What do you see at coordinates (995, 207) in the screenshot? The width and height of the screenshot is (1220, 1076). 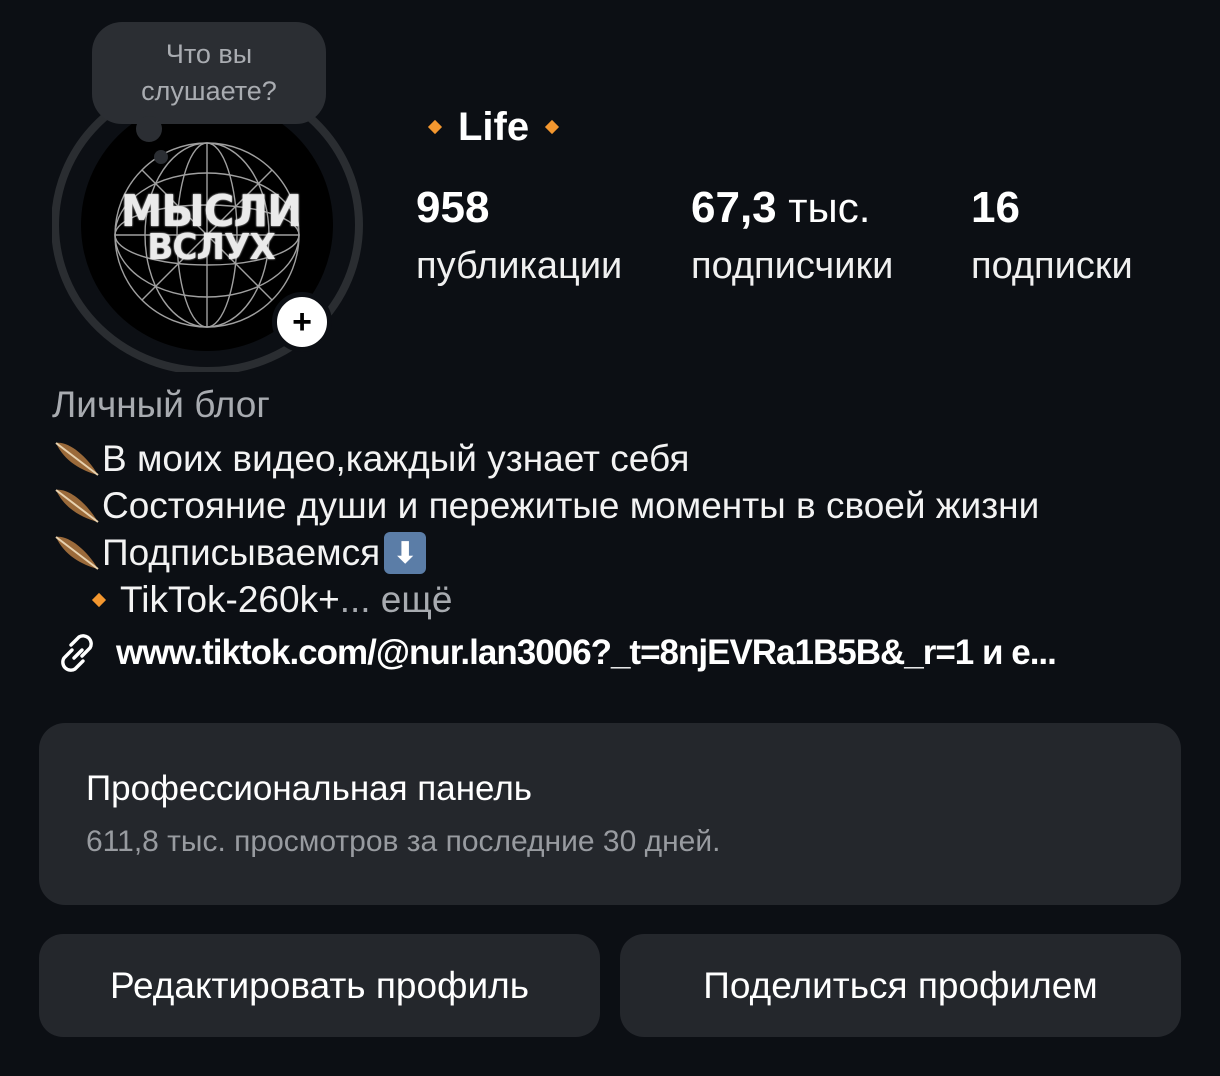 I see `following-count: 16` at bounding box center [995, 207].